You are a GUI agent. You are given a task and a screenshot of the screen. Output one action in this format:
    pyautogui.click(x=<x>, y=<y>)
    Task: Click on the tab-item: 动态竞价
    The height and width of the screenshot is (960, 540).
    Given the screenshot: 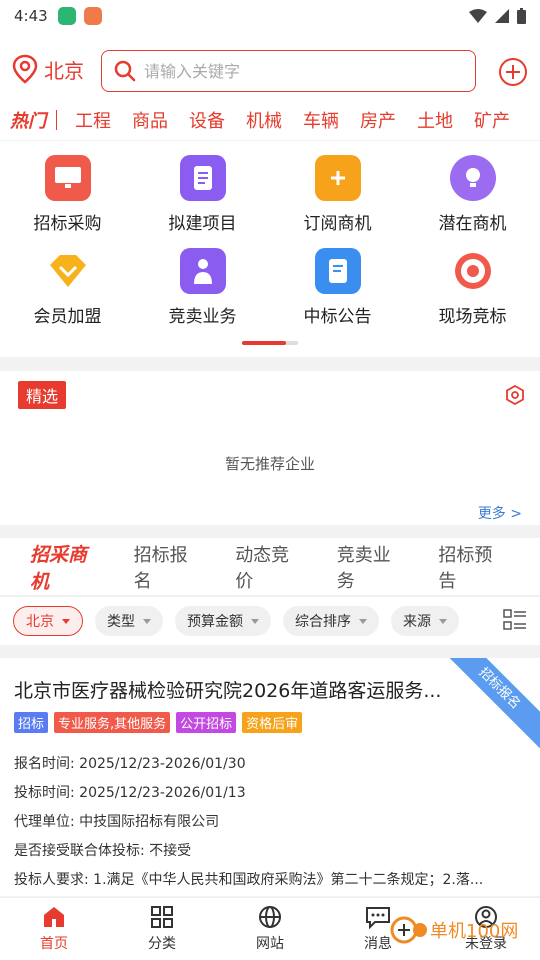 What is the action you would take?
    pyautogui.click(x=271, y=567)
    